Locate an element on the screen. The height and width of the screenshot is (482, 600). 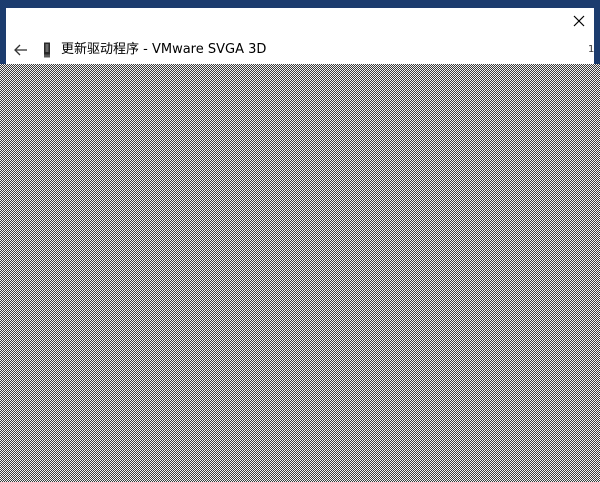
back-button is located at coordinates (21, 50).